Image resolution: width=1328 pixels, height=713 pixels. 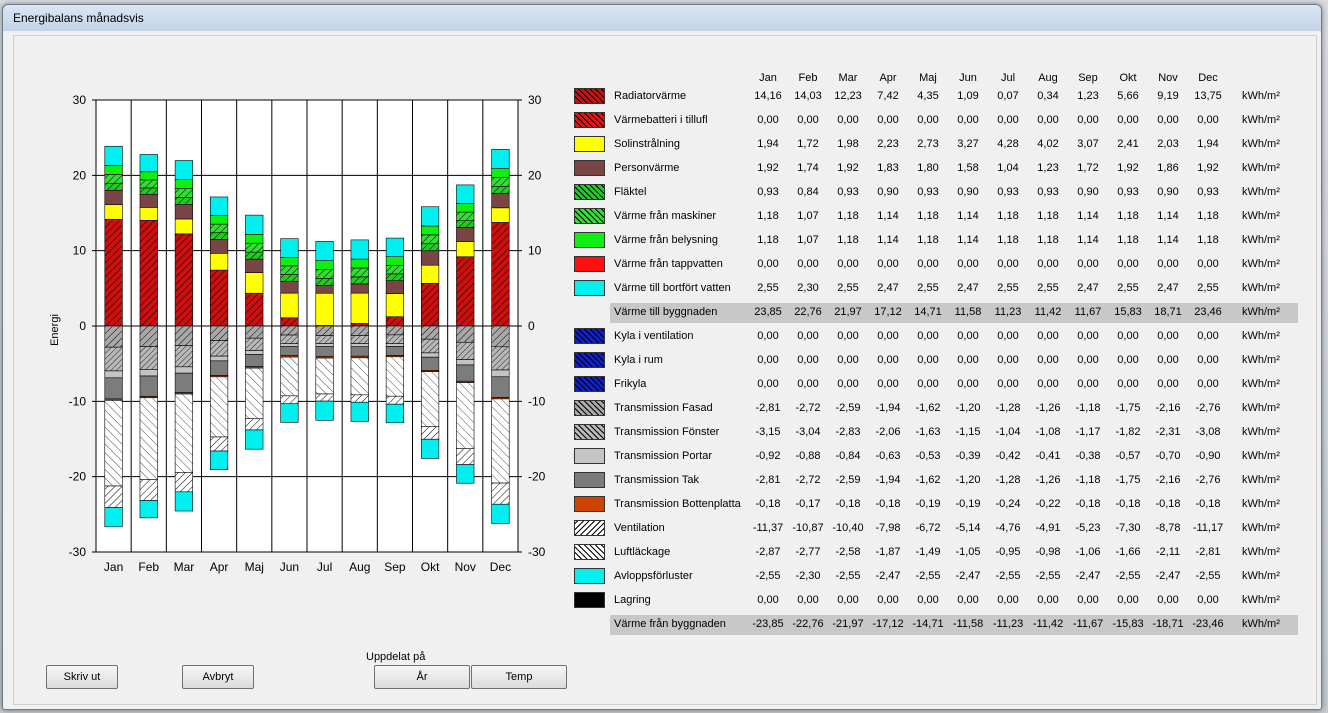 What do you see at coordinates (1008, 192) in the screenshot?
I see `table-cell: 0,93` at bounding box center [1008, 192].